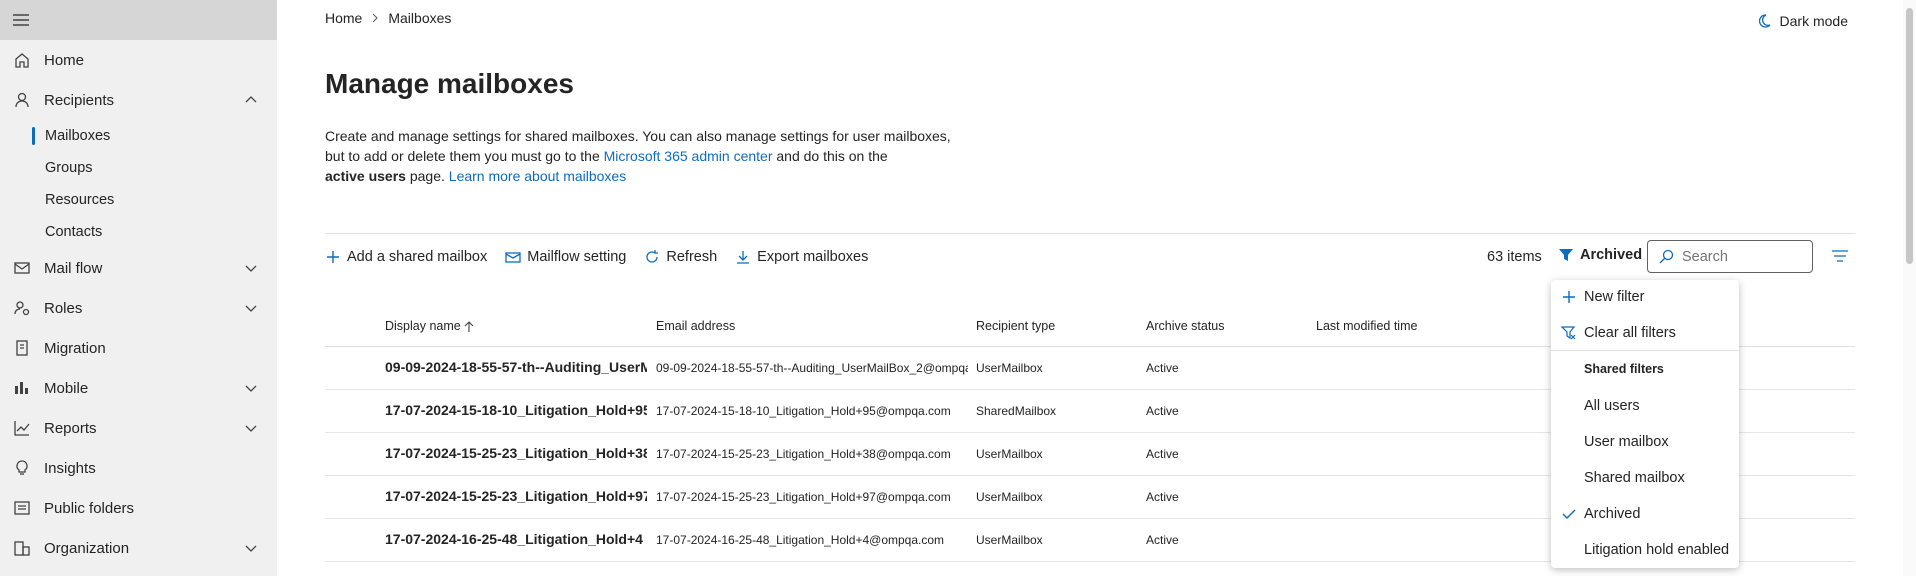 The width and height of the screenshot is (1916, 576). I want to click on nav-insights: Insights, so click(138, 468).